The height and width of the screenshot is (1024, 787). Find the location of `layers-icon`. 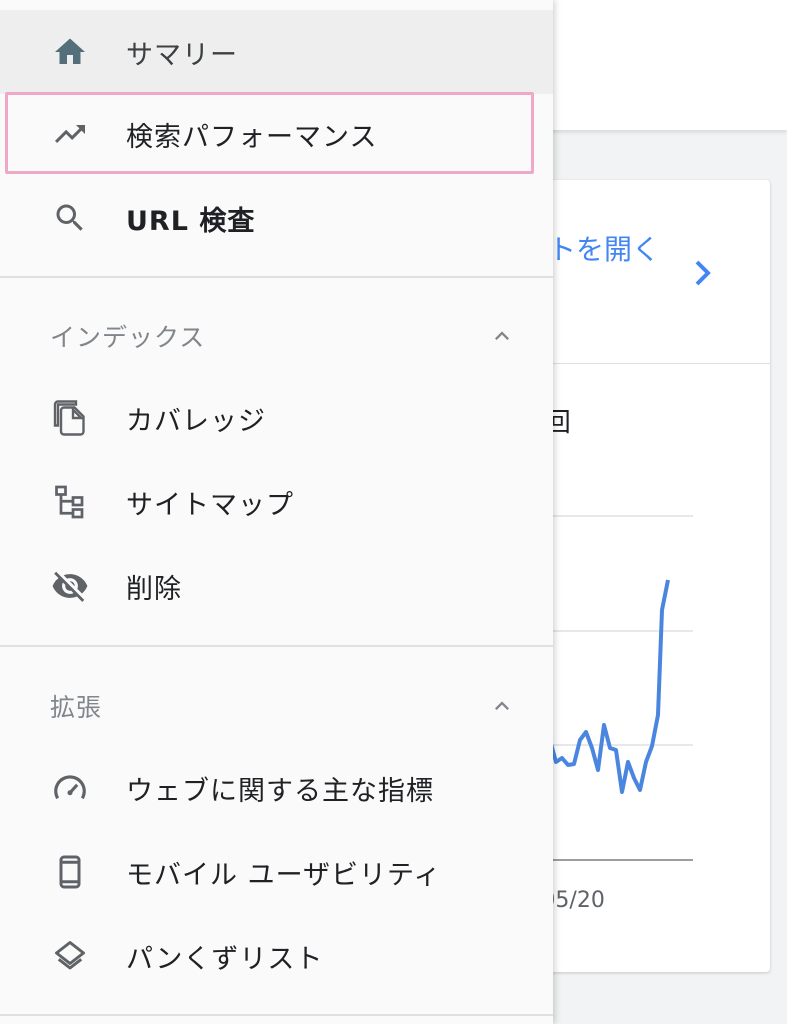

layers-icon is located at coordinates (70, 956).